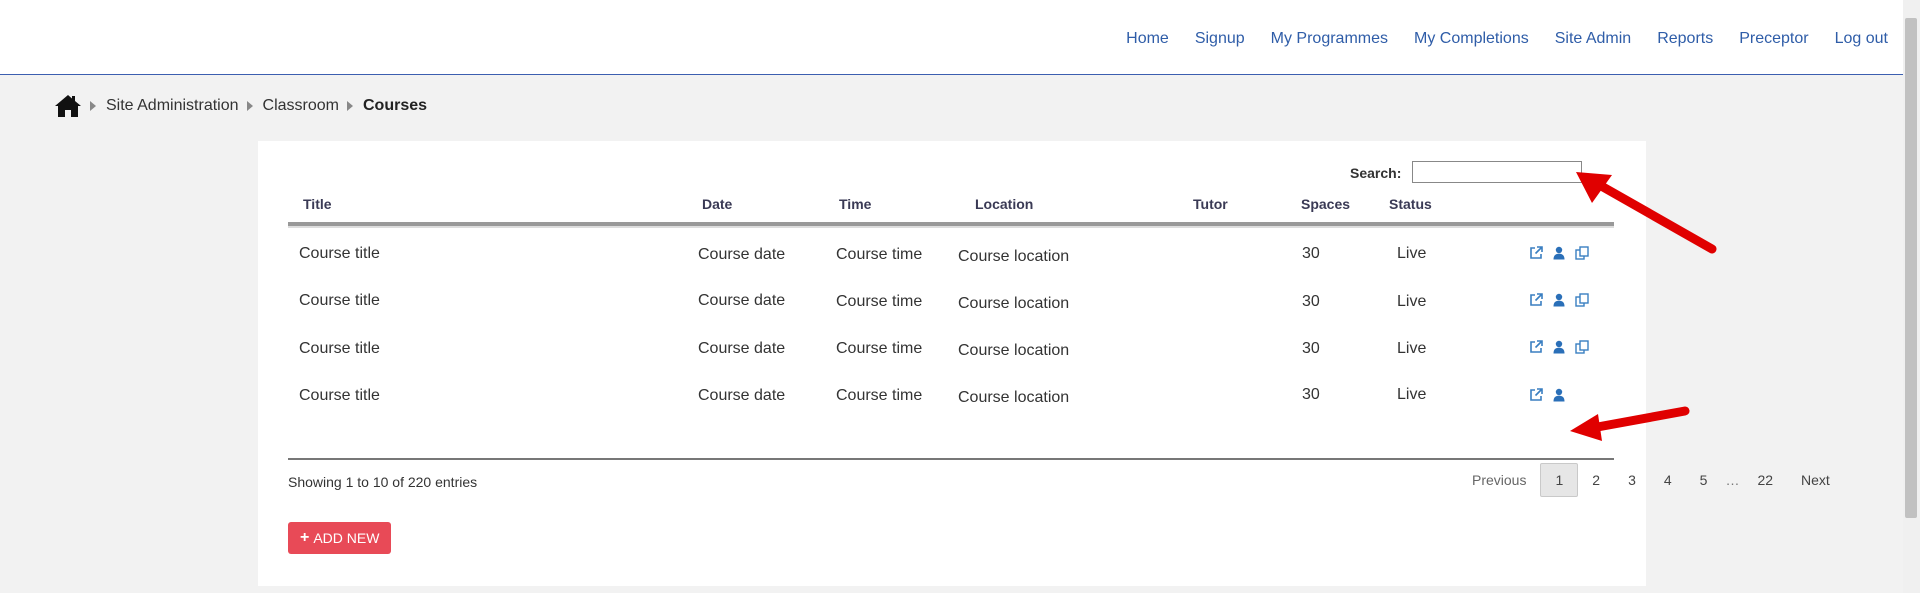  I want to click on column-location: Location, so click(1004, 204).